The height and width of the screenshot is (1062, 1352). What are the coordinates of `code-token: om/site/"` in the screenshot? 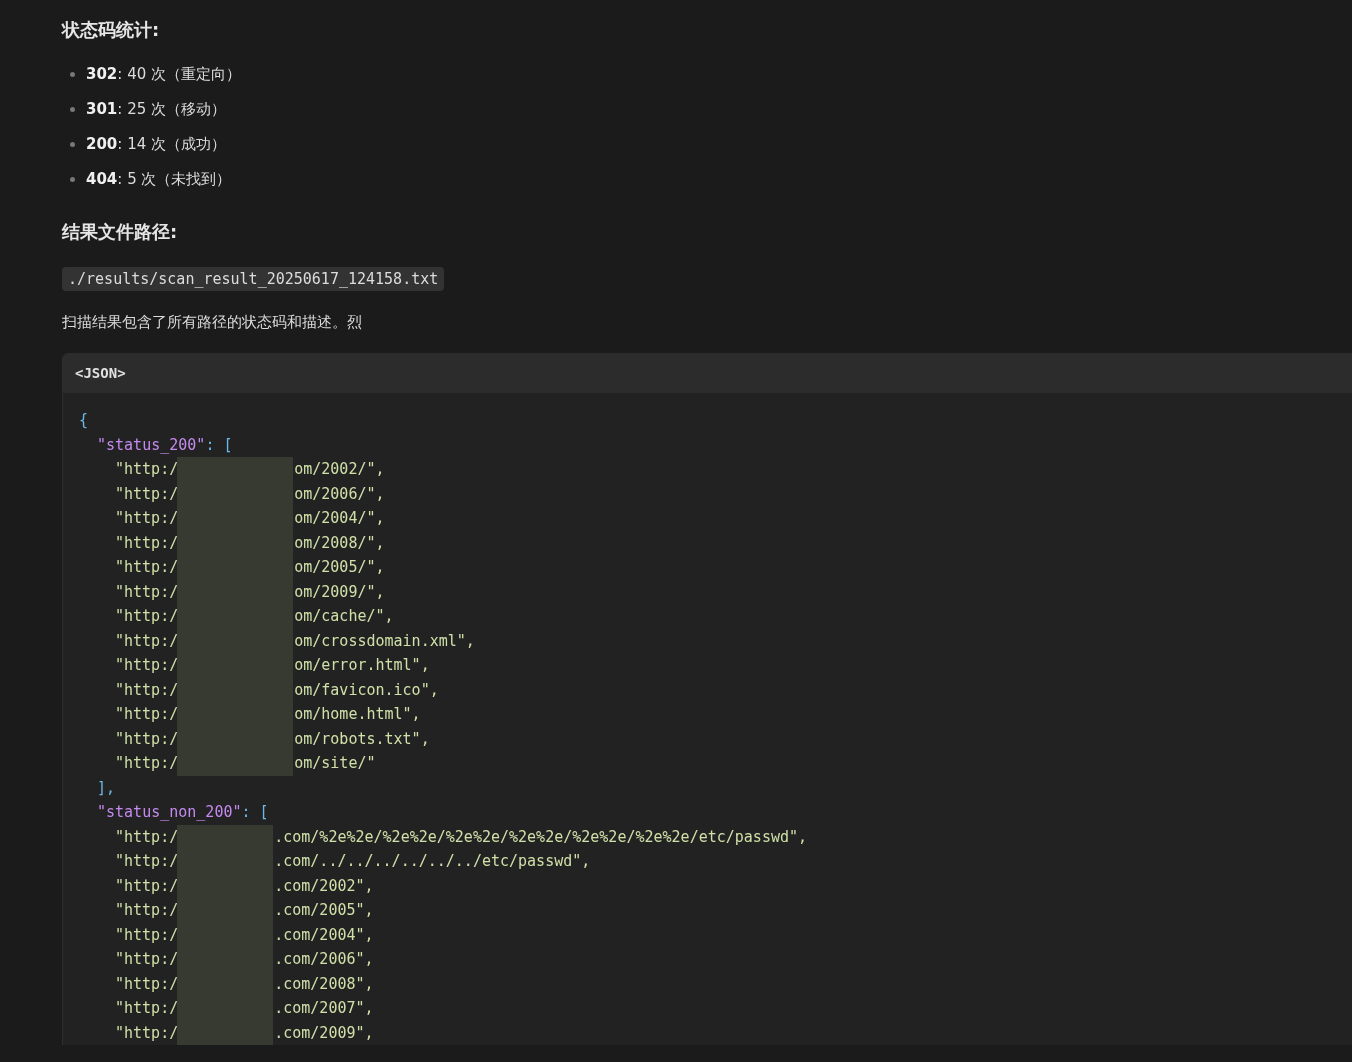 It's located at (335, 763).